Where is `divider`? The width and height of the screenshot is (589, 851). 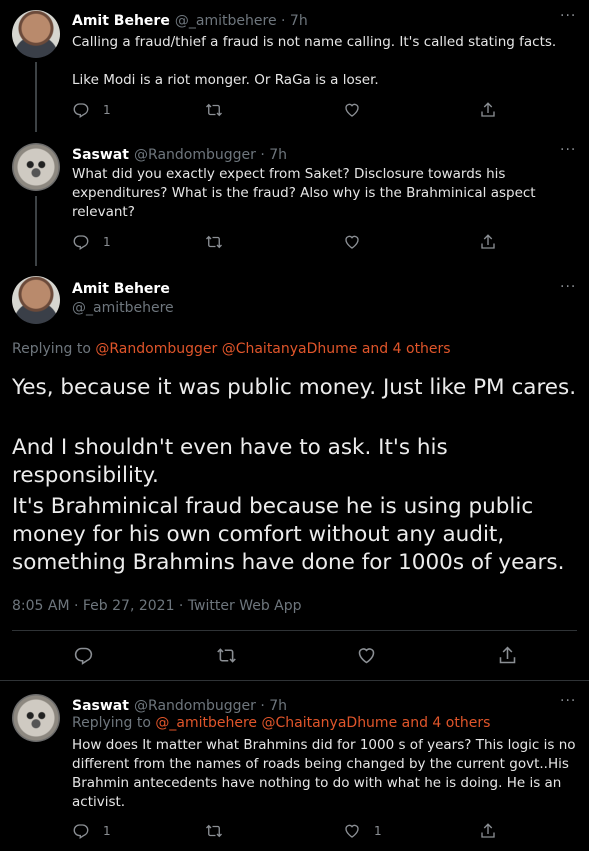
divider is located at coordinates (294, 630).